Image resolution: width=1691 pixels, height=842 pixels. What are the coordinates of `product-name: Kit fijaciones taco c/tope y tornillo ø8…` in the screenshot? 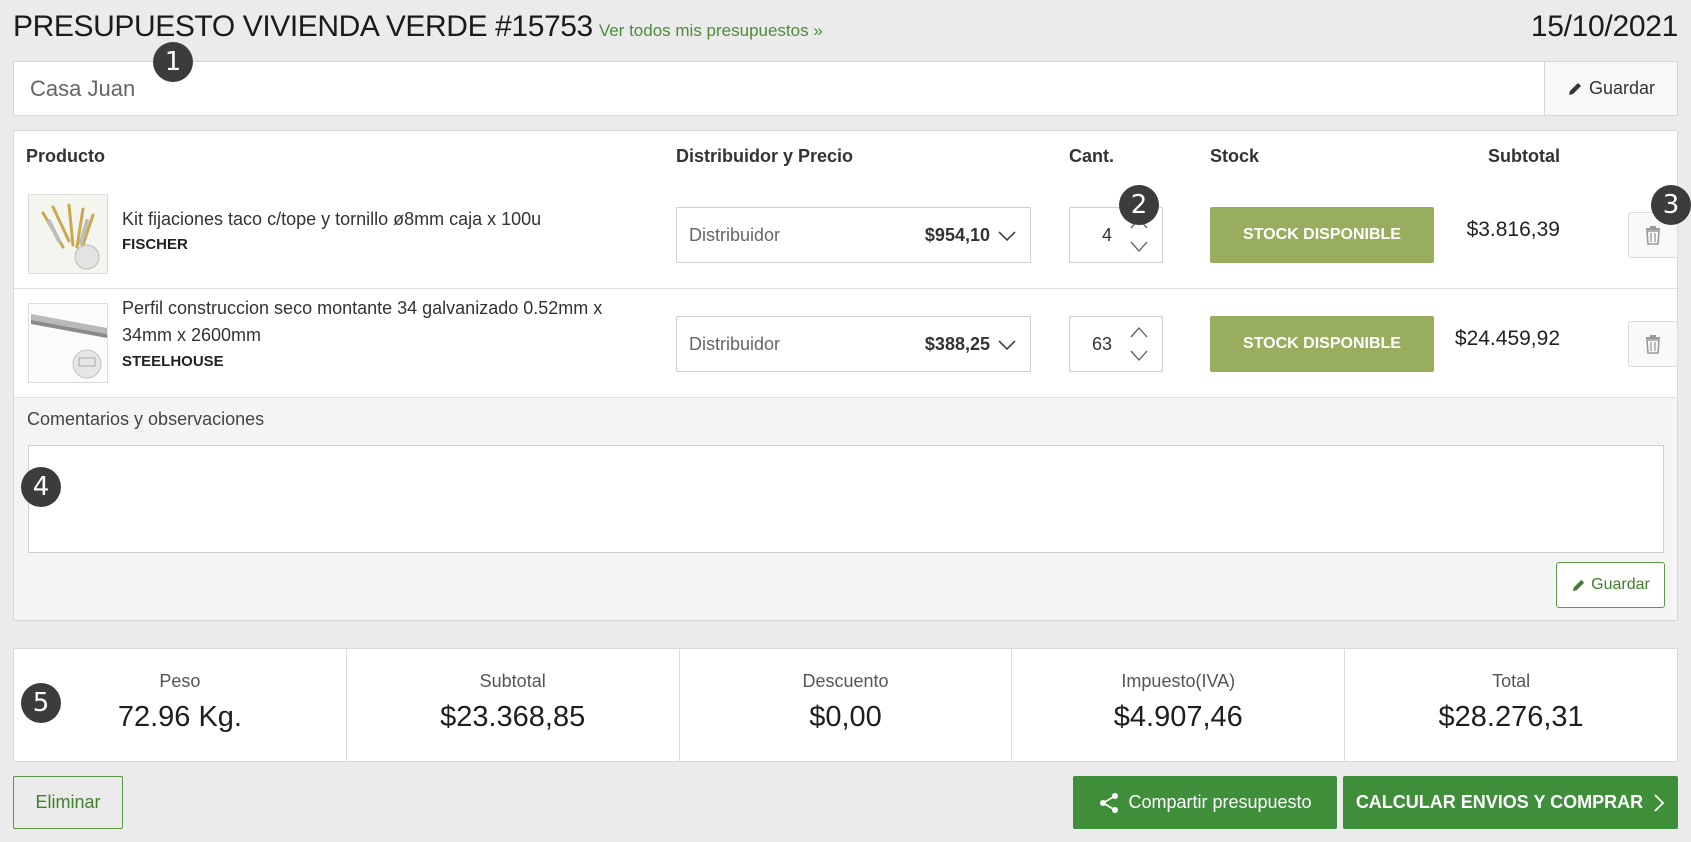 It's located at (332, 219).